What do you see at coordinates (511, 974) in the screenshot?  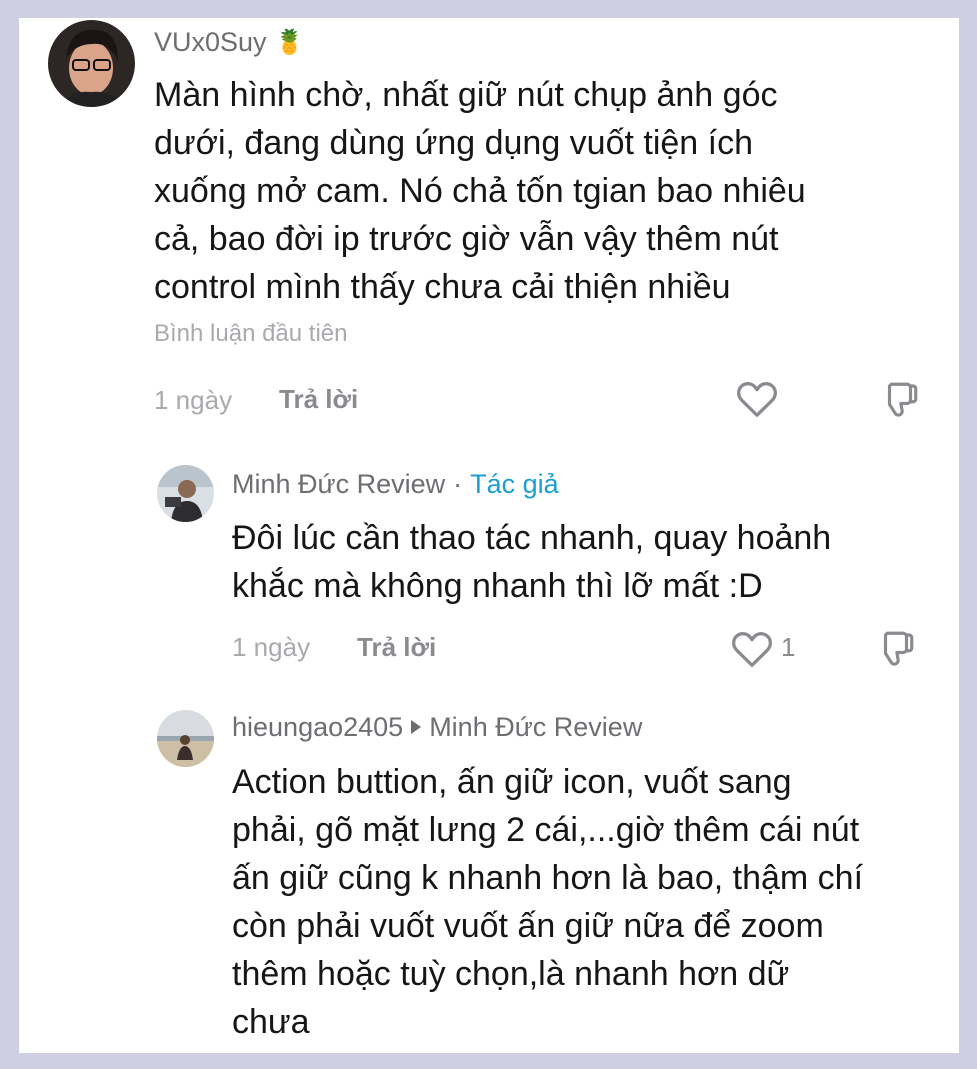 I see `comment-line: thêm hoặc tuỳ chọn,là nhanh hơn dữ` at bounding box center [511, 974].